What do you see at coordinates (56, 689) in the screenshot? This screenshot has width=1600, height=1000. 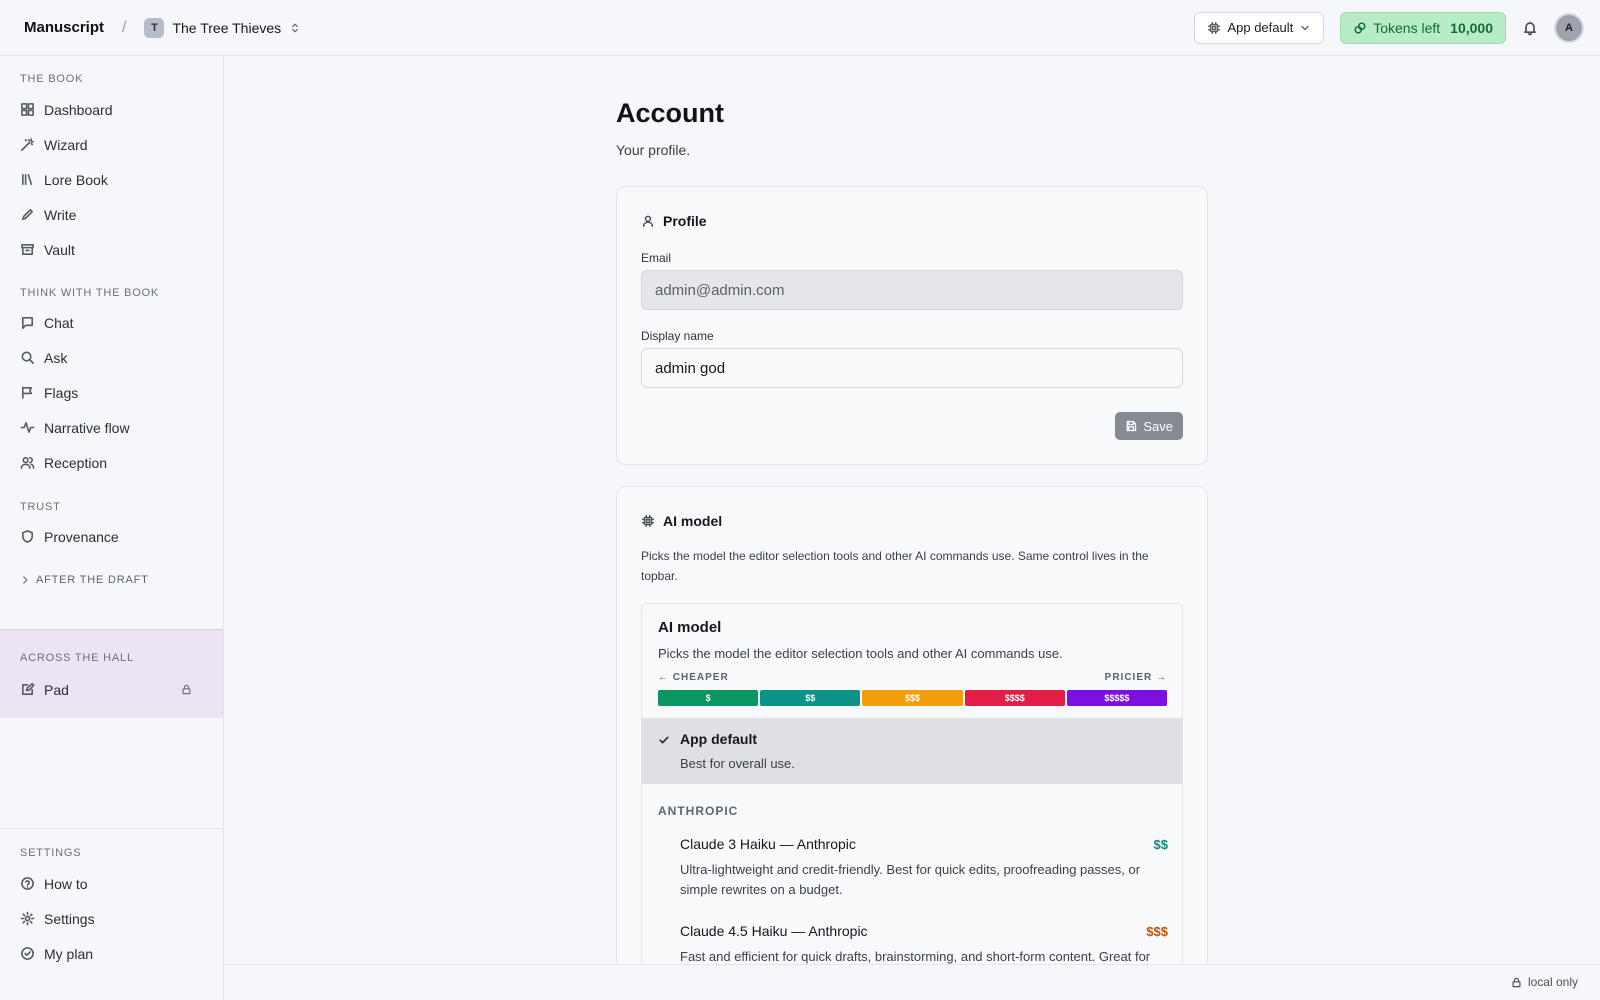 I see `sidebar-item-label: Pad` at bounding box center [56, 689].